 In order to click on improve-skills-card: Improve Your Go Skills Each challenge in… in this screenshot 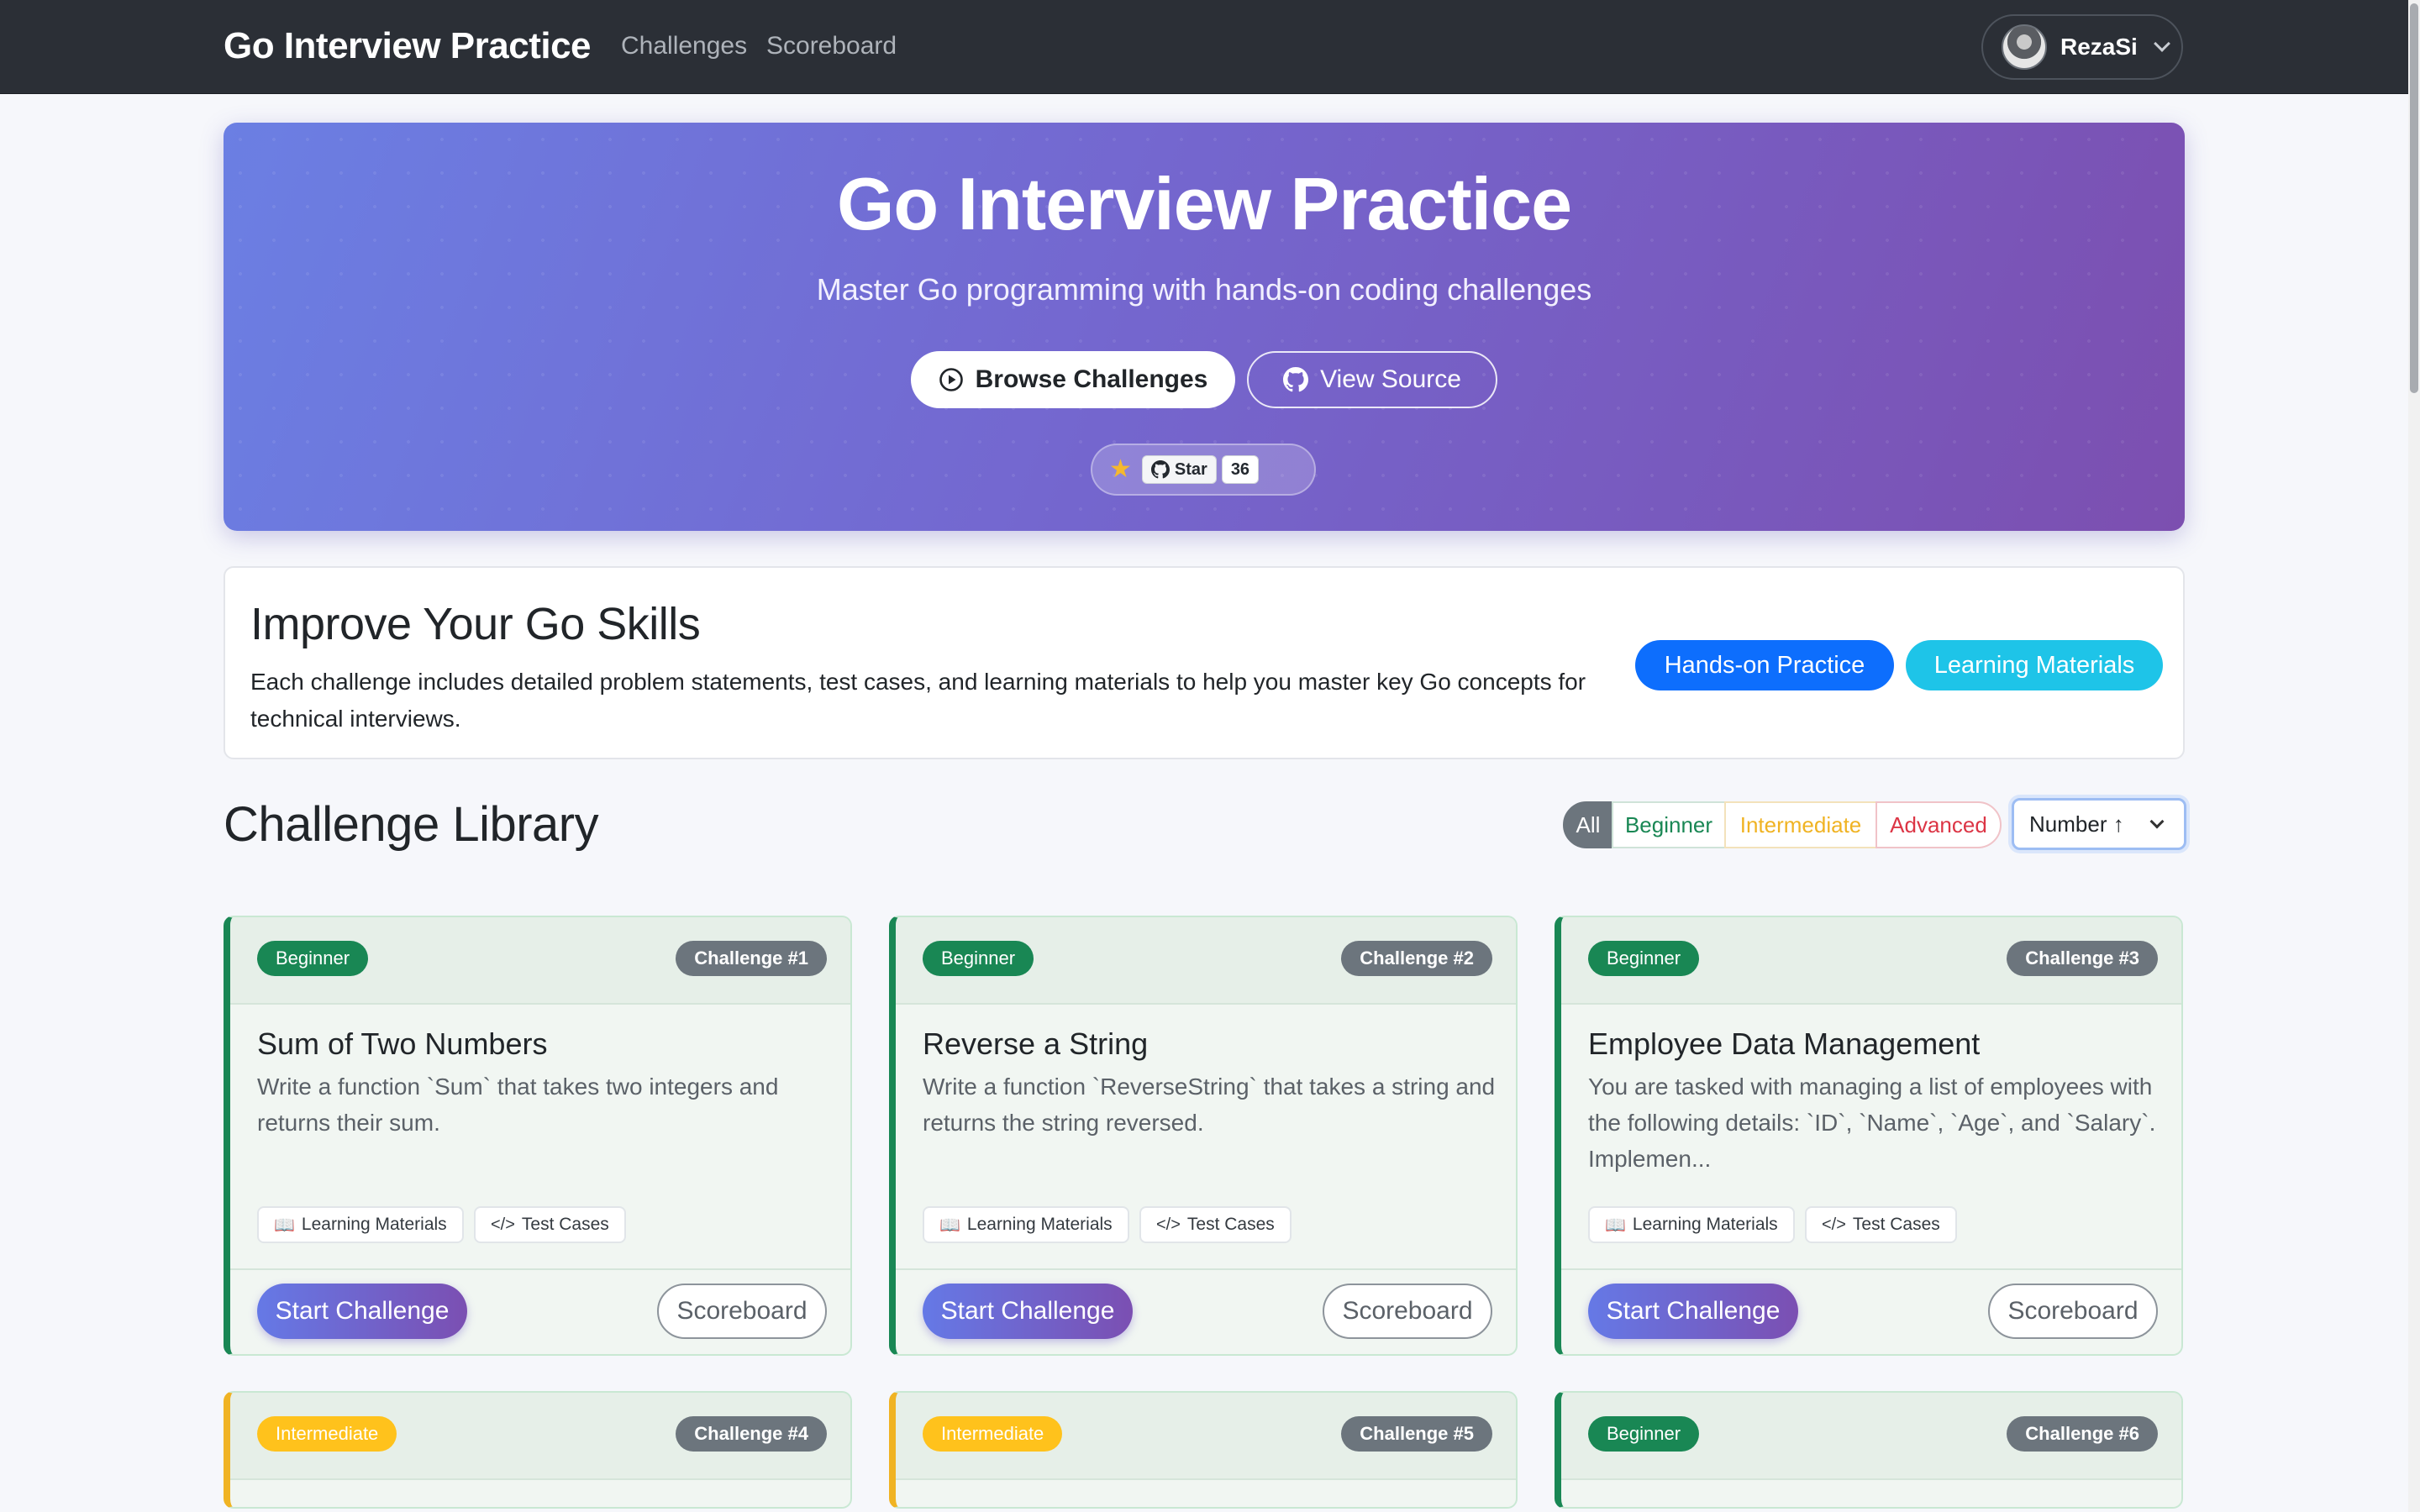, I will do `click(1204, 662)`.